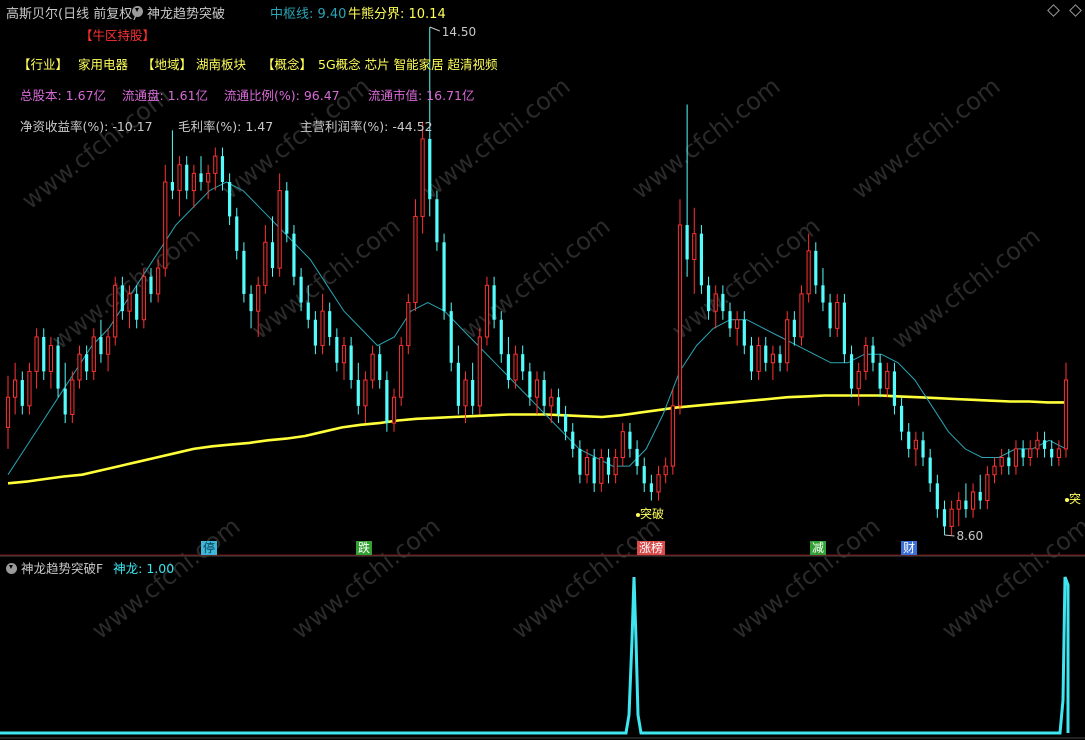  I want to click on breakout-label: 突破, so click(652, 514).